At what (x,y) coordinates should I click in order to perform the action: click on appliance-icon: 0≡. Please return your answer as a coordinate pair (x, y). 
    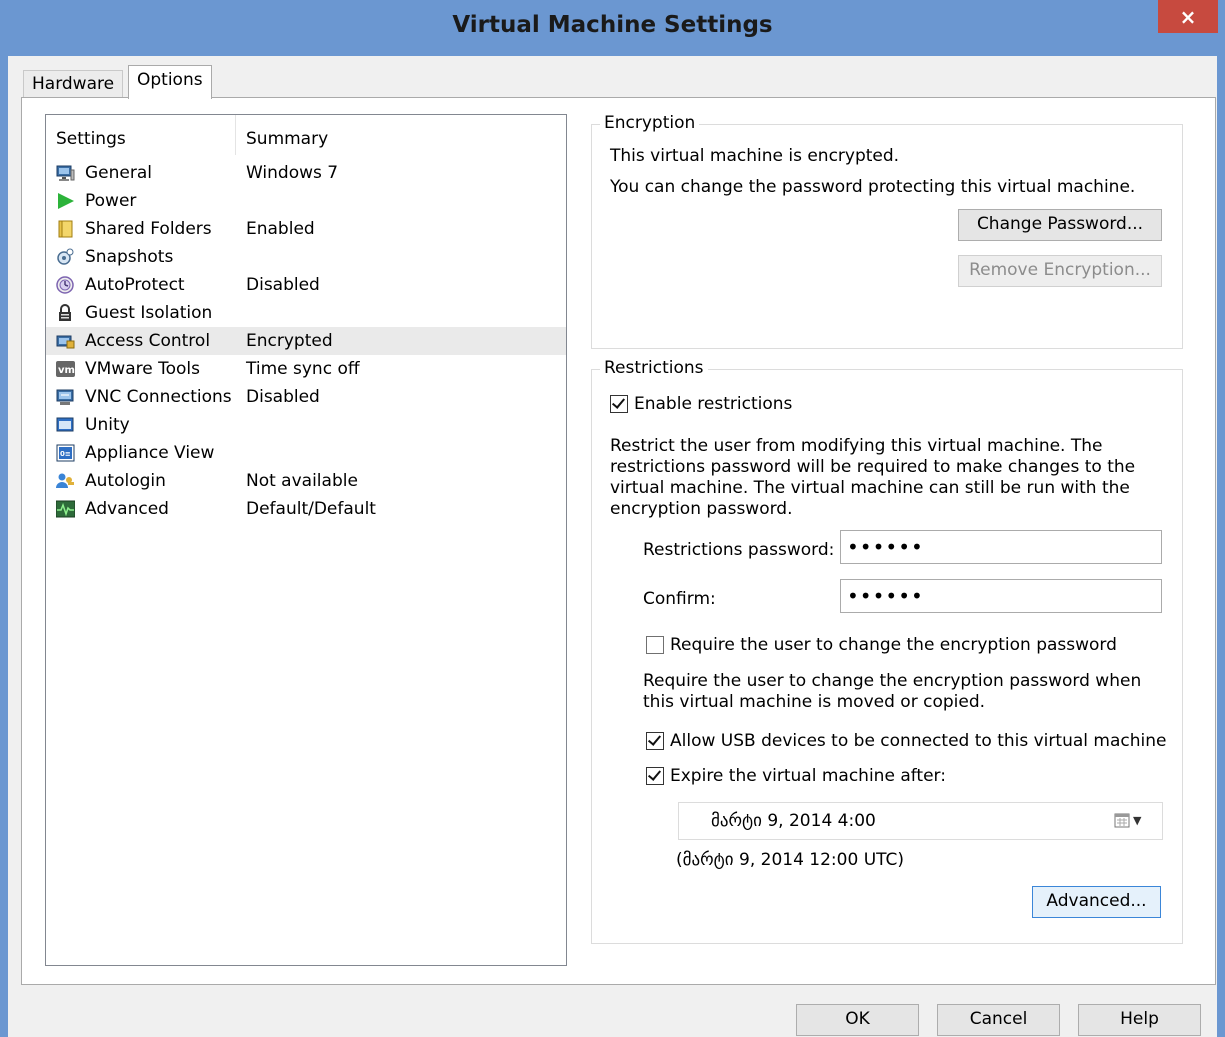
    Looking at the image, I should click on (65, 453).